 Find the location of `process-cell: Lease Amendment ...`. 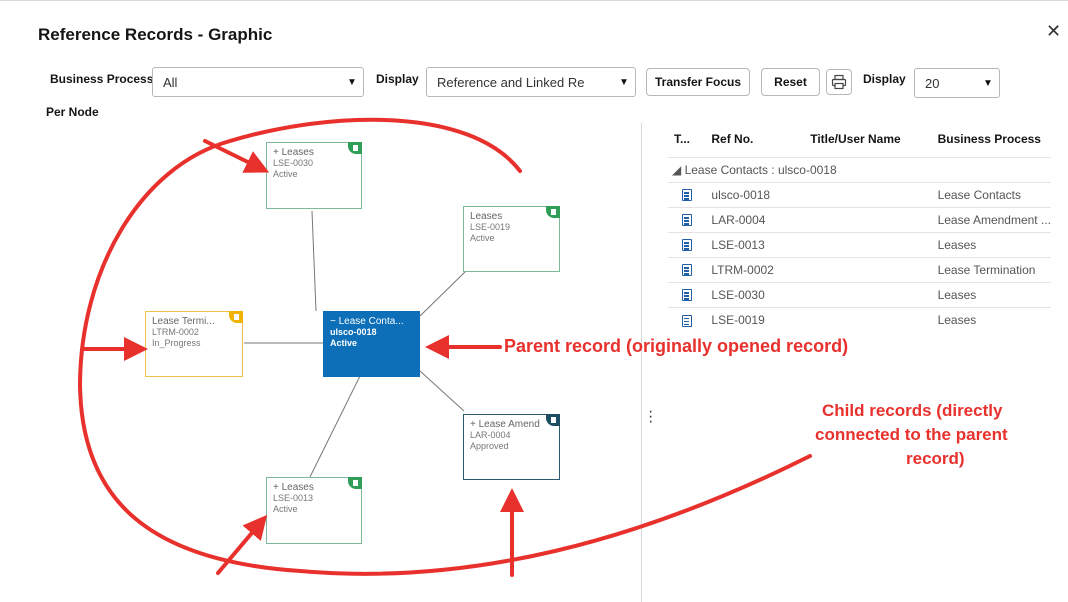

process-cell: Lease Amendment ... is located at coordinates (991, 219).